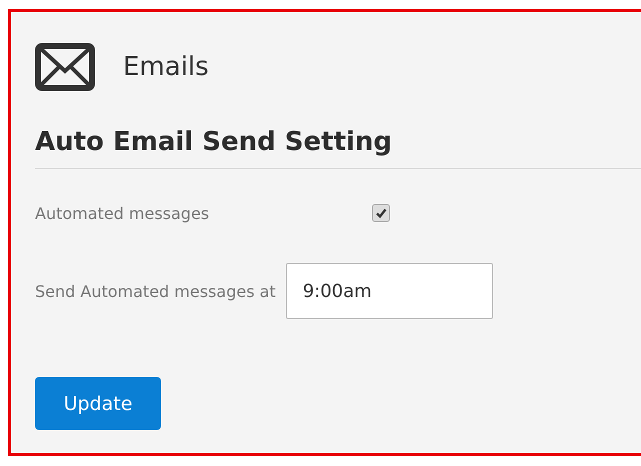 The image size is (641, 466). What do you see at coordinates (65, 67) in the screenshot?
I see `envelope-icon` at bounding box center [65, 67].